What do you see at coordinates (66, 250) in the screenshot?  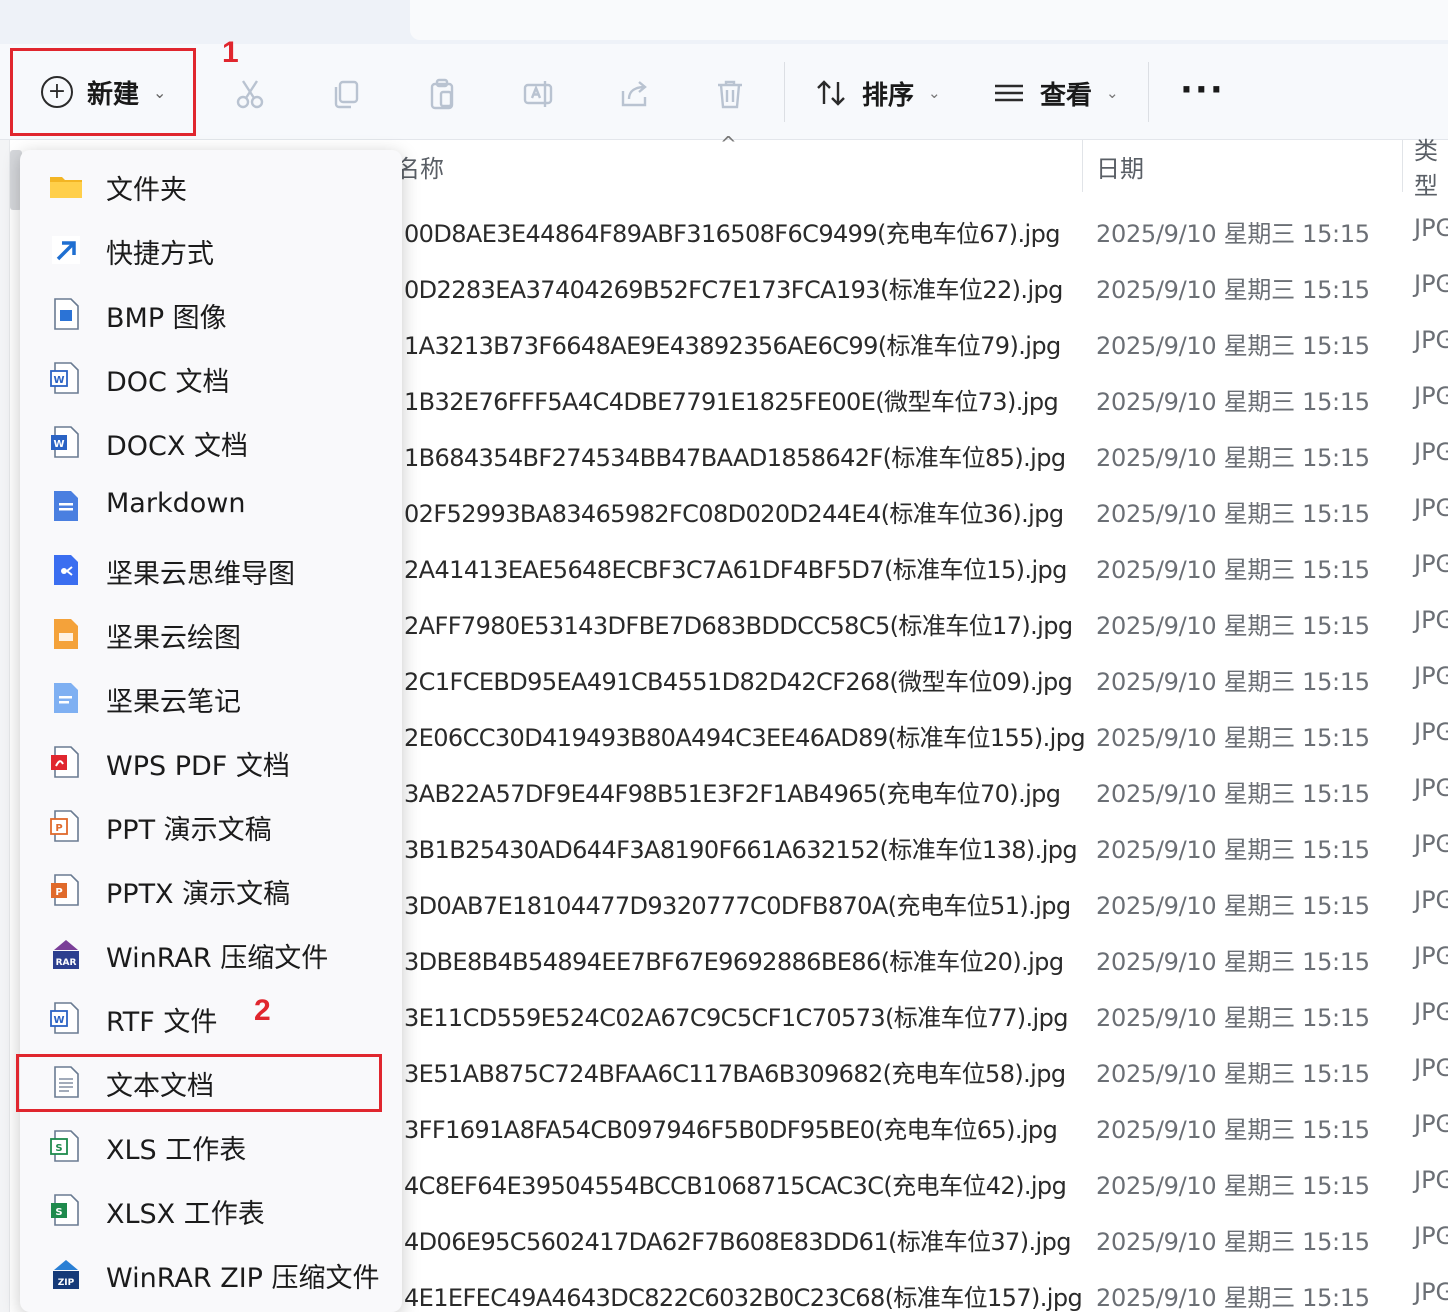 I see `shortcut-icon` at bounding box center [66, 250].